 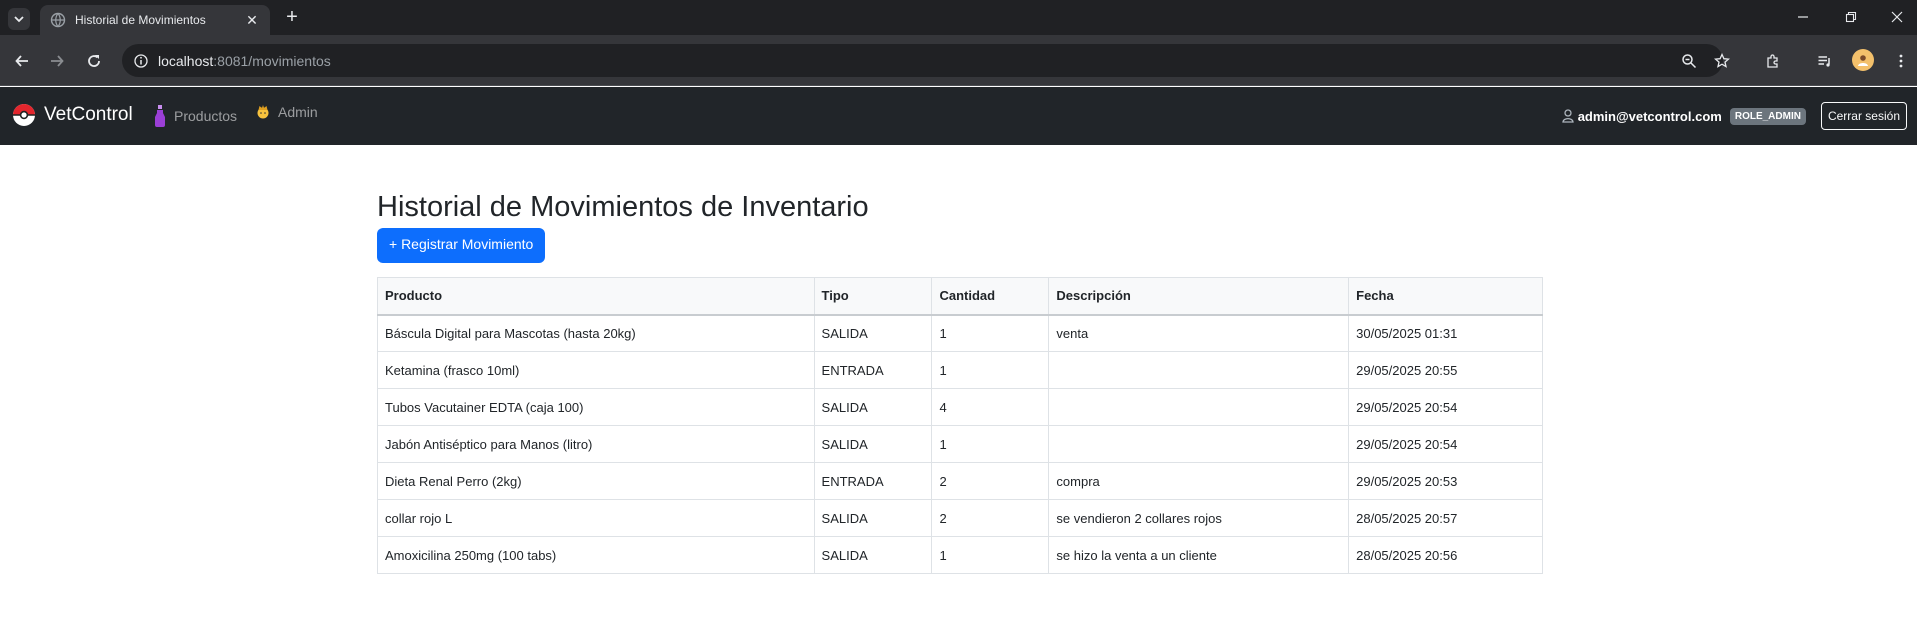 What do you see at coordinates (1825, 61) in the screenshot?
I see `media-queue-icon` at bounding box center [1825, 61].